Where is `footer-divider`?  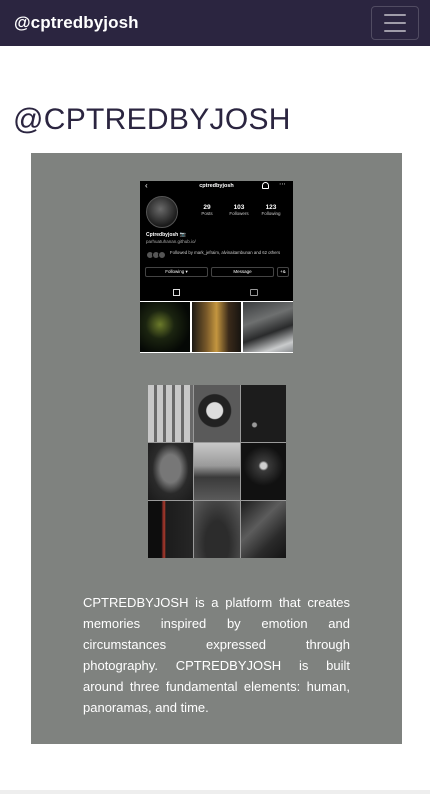
footer-divider is located at coordinates (215, 792).